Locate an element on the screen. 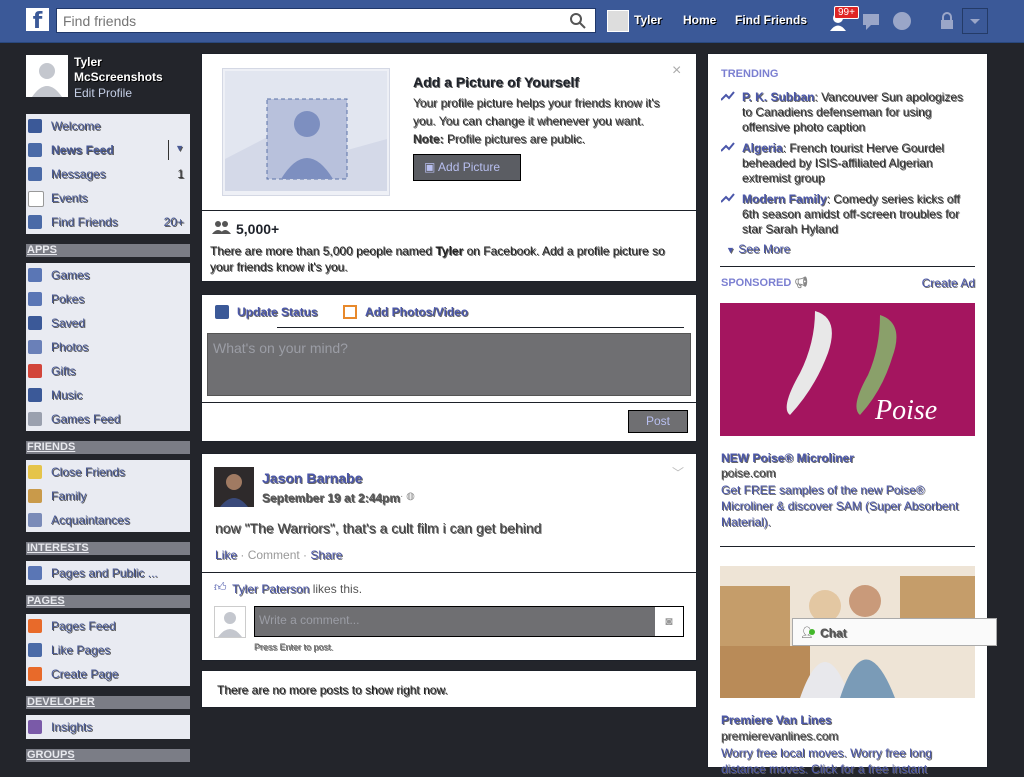  sidebar-item-insights: Insights is located at coordinates (108, 727).